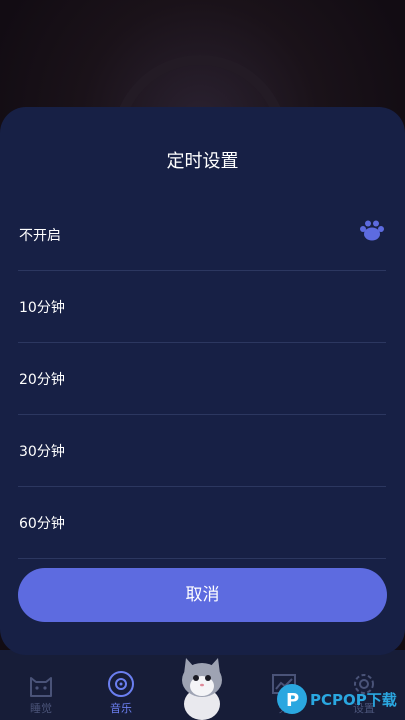 This screenshot has width=405, height=720. I want to click on timer-option-30min: 30分钟, so click(202, 451).